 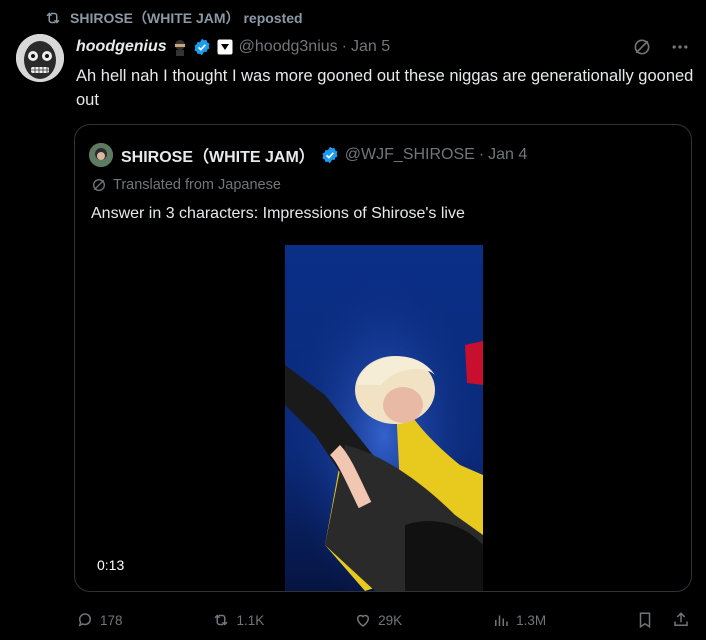 What do you see at coordinates (84, 620) in the screenshot?
I see `reply-icon` at bounding box center [84, 620].